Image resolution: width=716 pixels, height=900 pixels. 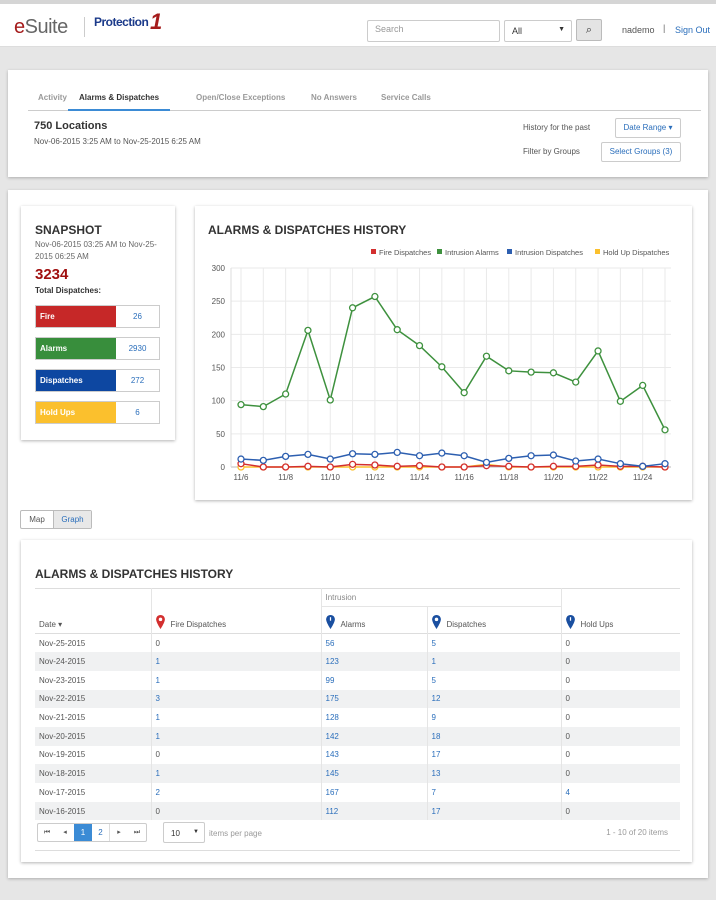 I want to click on dispatches-cell: 7, so click(x=494, y=792).